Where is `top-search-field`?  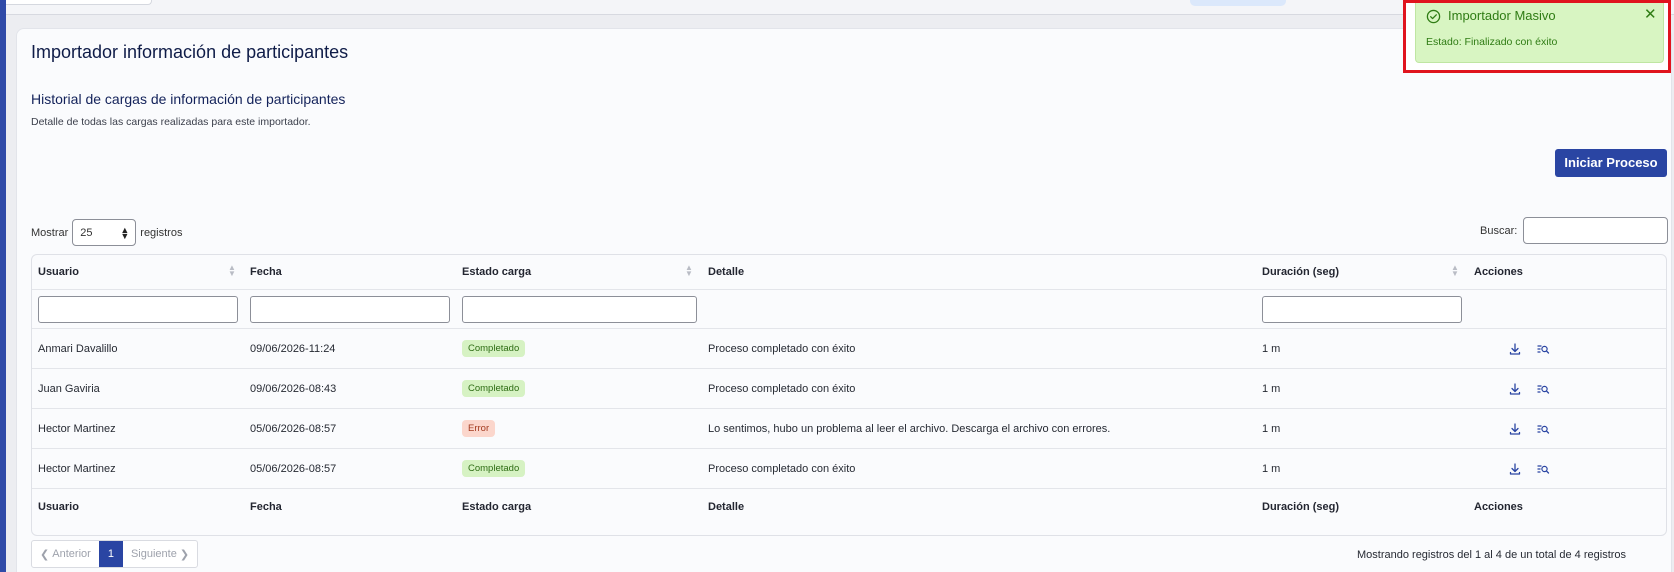
top-search-field is located at coordinates (76, 2).